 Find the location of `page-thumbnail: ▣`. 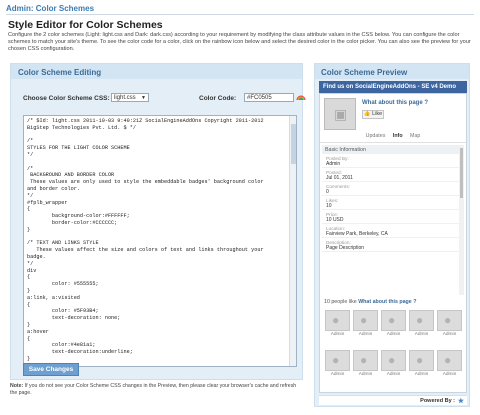

page-thumbnail: ▣ is located at coordinates (340, 114).